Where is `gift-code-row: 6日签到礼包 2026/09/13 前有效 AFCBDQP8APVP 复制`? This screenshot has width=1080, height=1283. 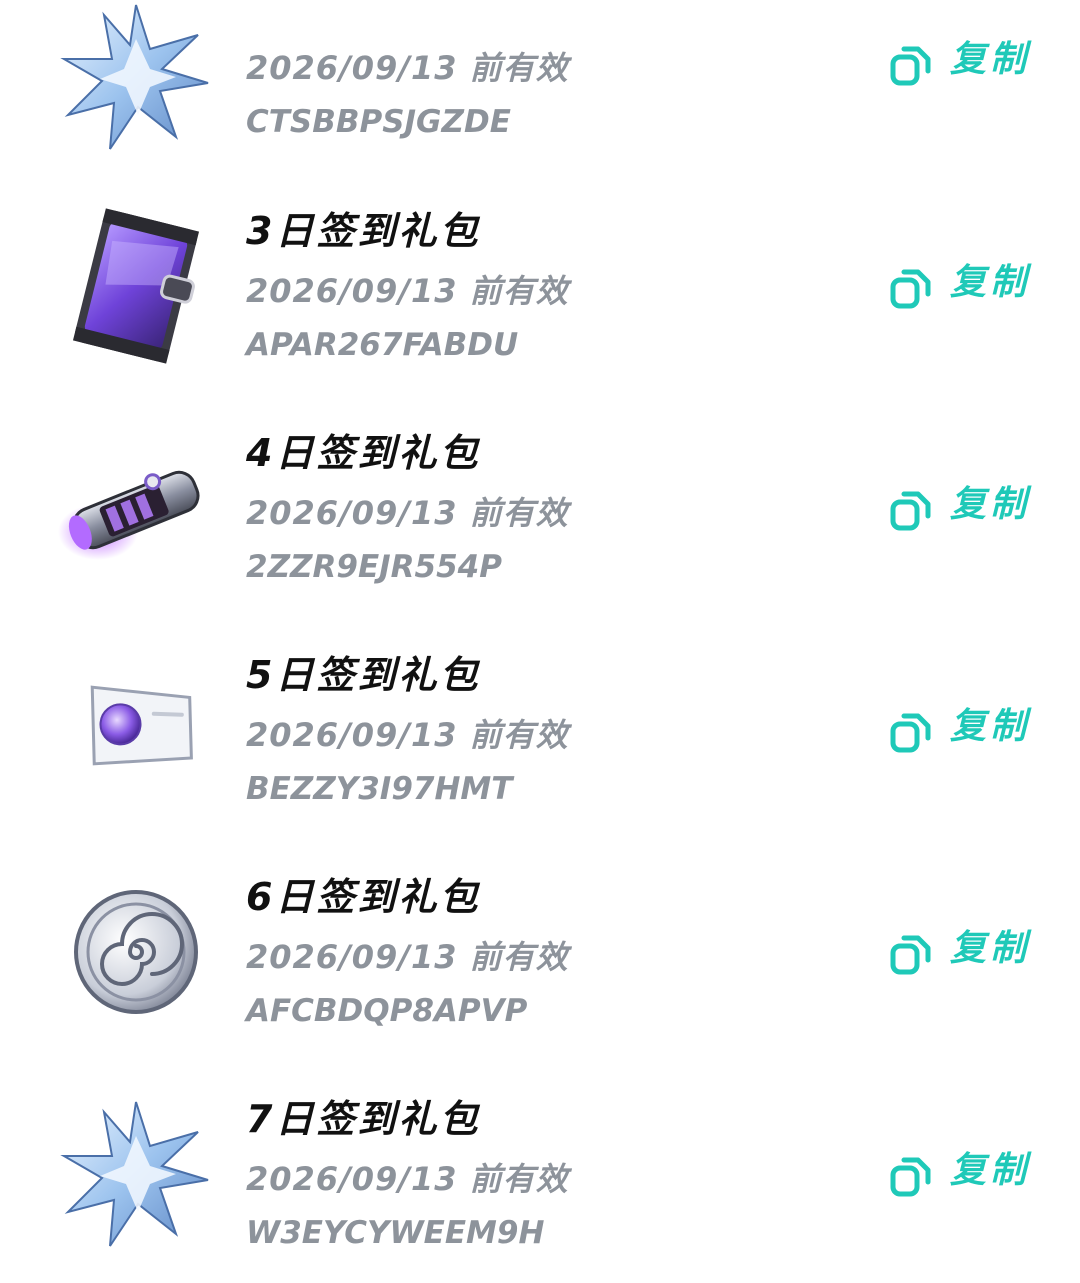
gift-code-row: 6日签到礼包 2026/09/13 前有效 AFCBDQP8APVP 复制 is located at coordinates (540, 954).